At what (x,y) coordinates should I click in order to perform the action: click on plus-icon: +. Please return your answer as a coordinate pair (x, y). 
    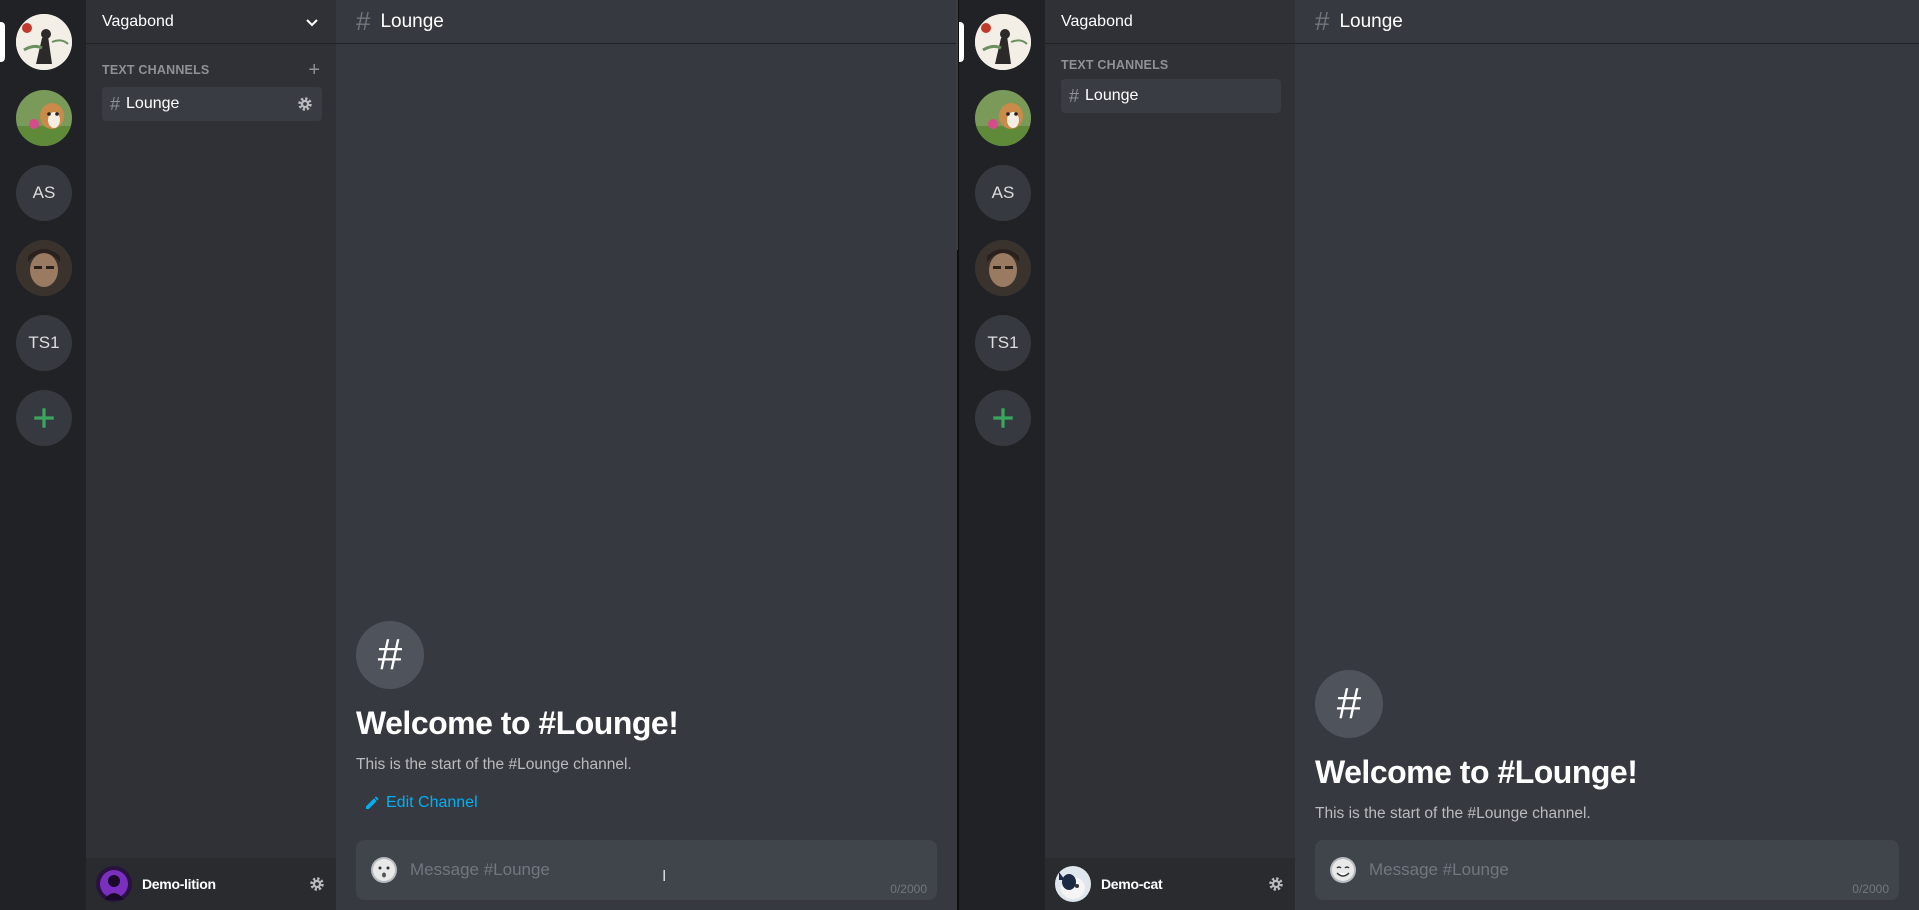
    Looking at the image, I should click on (314, 70).